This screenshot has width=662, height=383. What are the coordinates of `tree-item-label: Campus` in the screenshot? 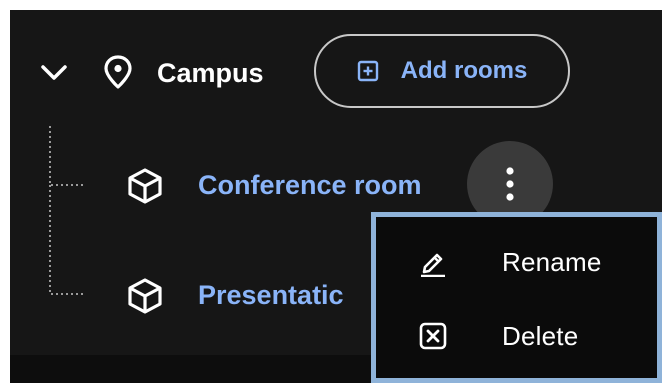 It's located at (210, 73).